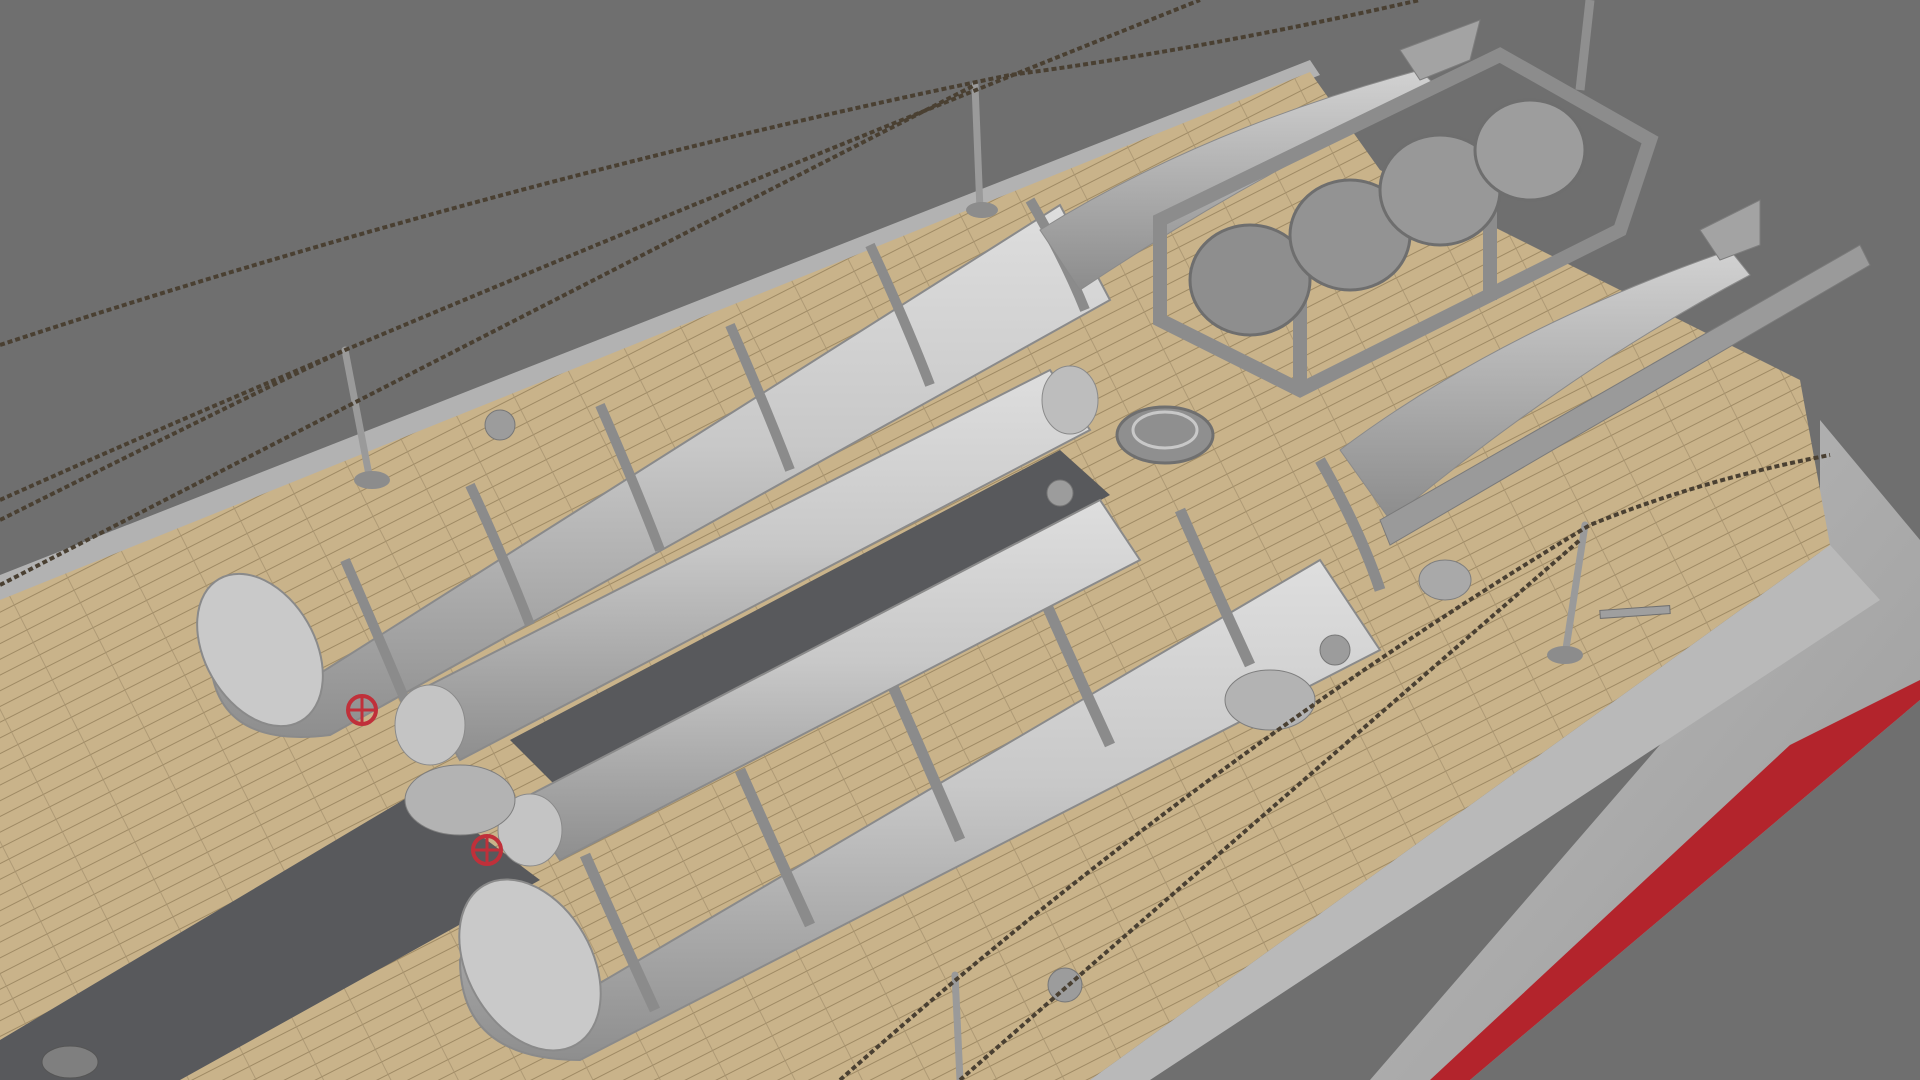 The width and height of the screenshot is (1920, 1080). What do you see at coordinates (1270, 700) in the screenshot?
I see `vent-dome-right` at bounding box center [1270, 700].